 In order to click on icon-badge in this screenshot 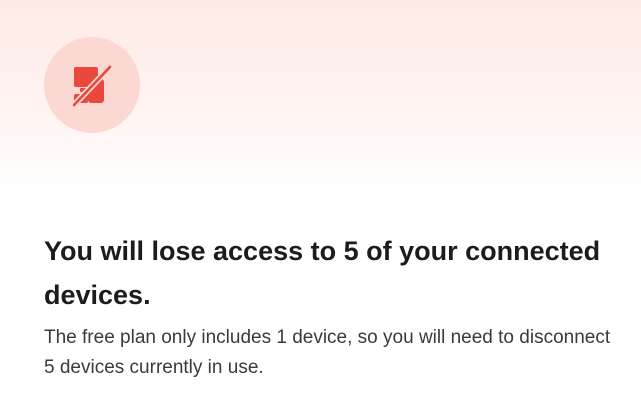, I will do `click(92, 85)`.